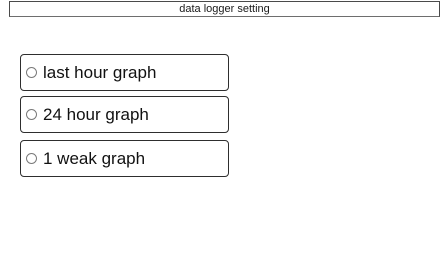  I want to click on window-title-bar: data logger setting, so click(224, 9).